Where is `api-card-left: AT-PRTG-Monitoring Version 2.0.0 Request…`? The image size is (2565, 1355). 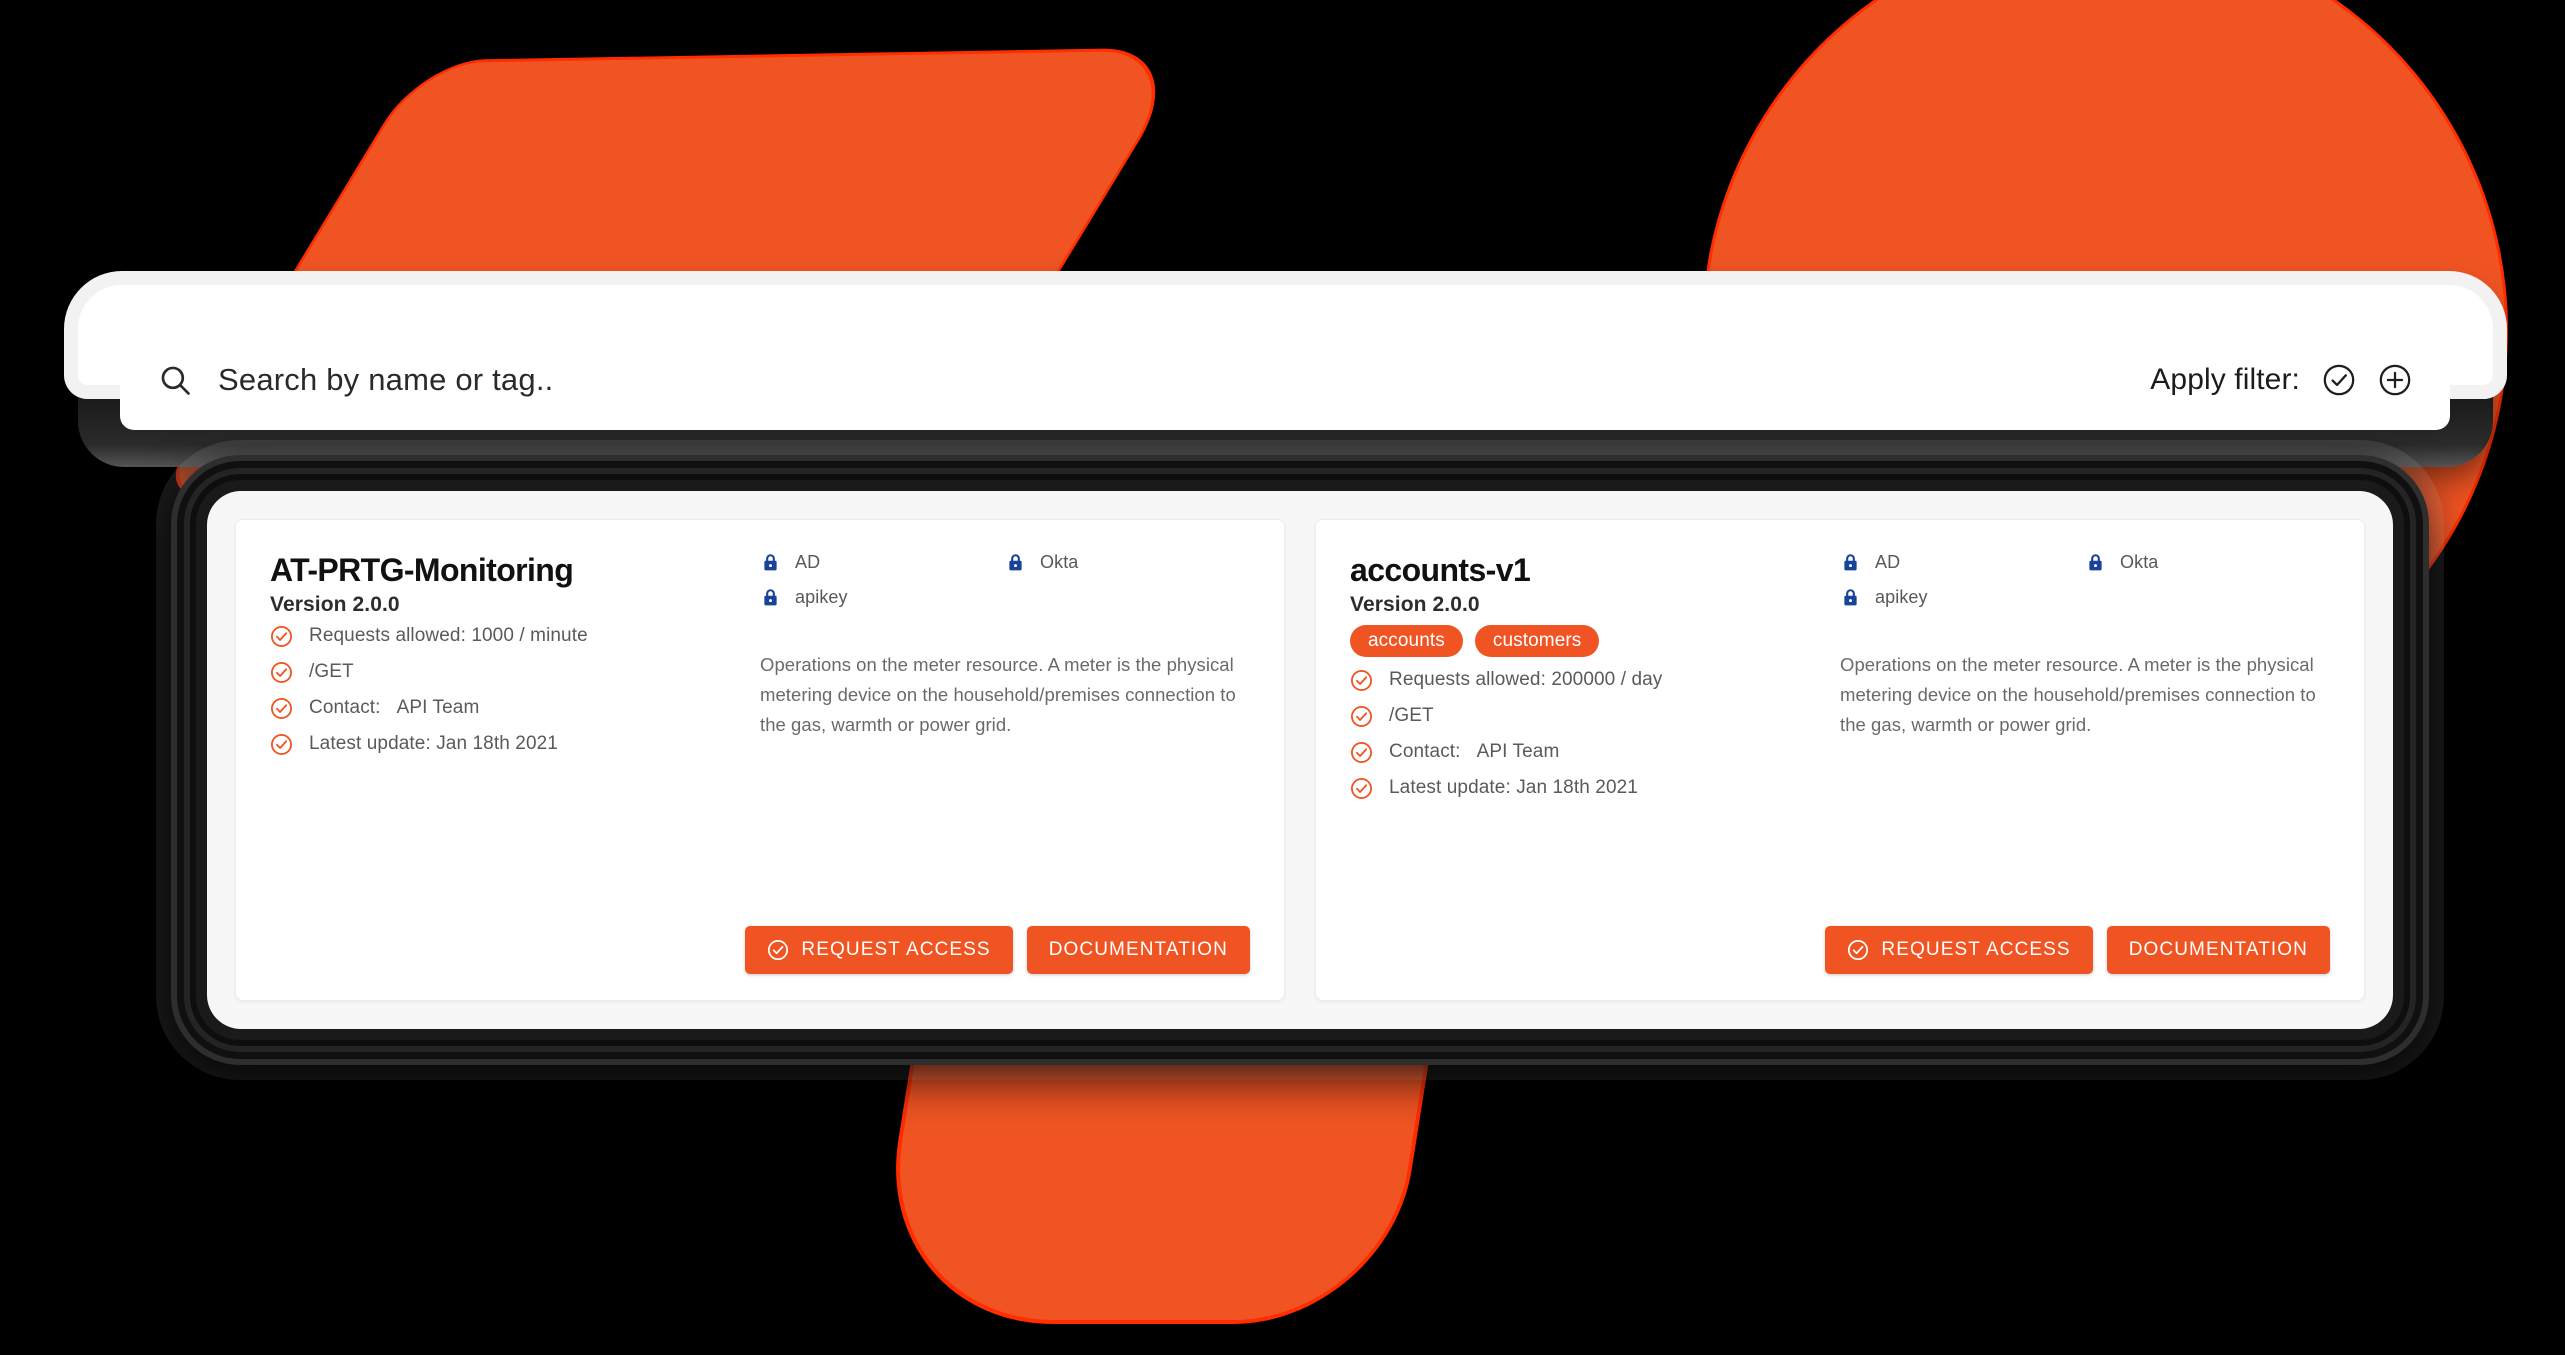
api-card-left: AT-PRTG-Monitoring Version 2.0.0 Request… is located at coordinates (515, 730).